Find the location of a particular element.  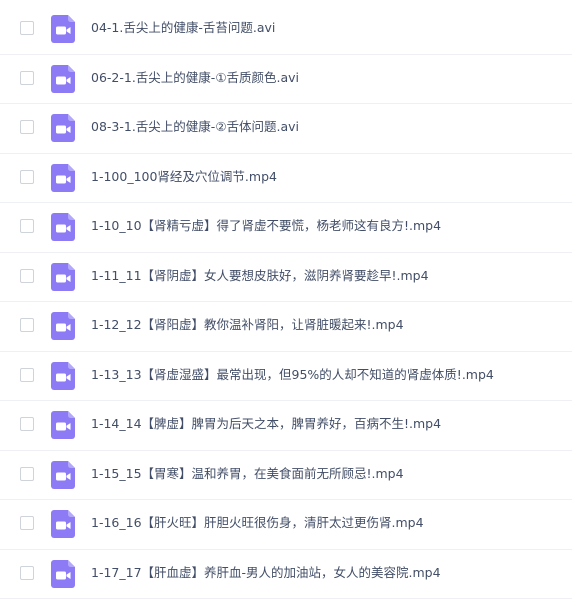

file-row: 1-12_12【肾阳虚】教你温补肾阳，让肾脏暖起来!.mp4 is located at coordinates (286, 327).